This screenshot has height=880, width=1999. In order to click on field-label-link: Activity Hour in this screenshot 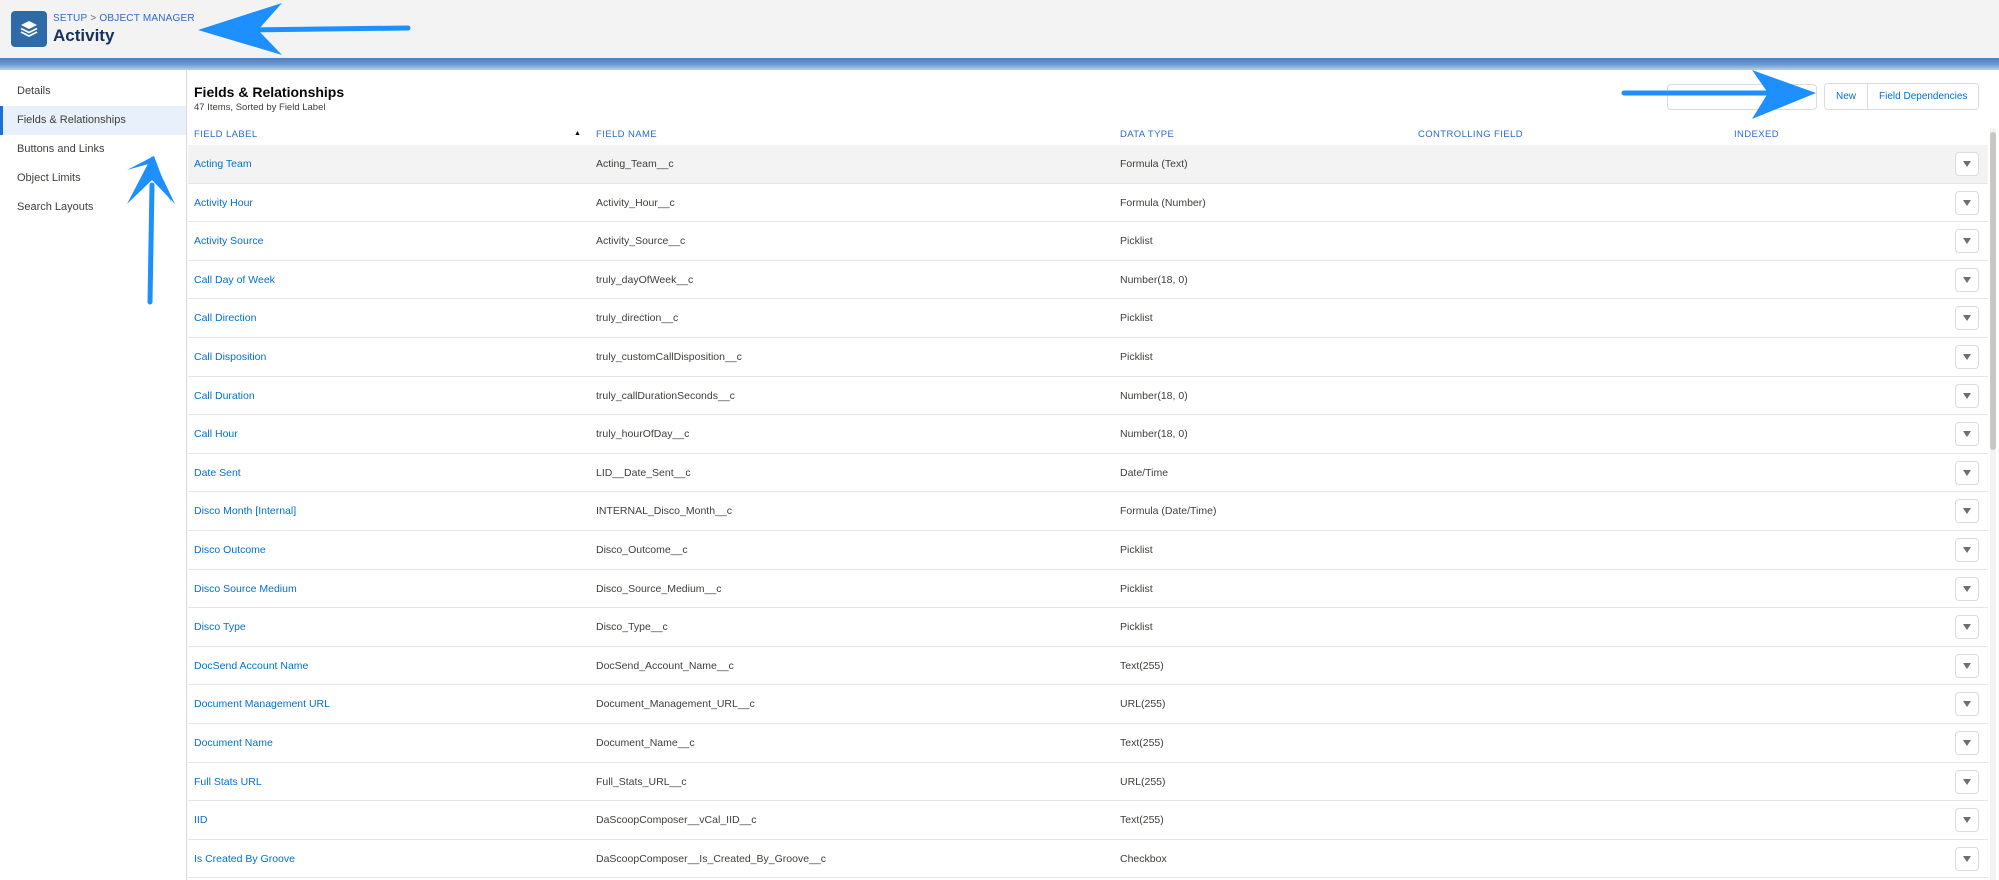, I will do `click(223, 203)`.